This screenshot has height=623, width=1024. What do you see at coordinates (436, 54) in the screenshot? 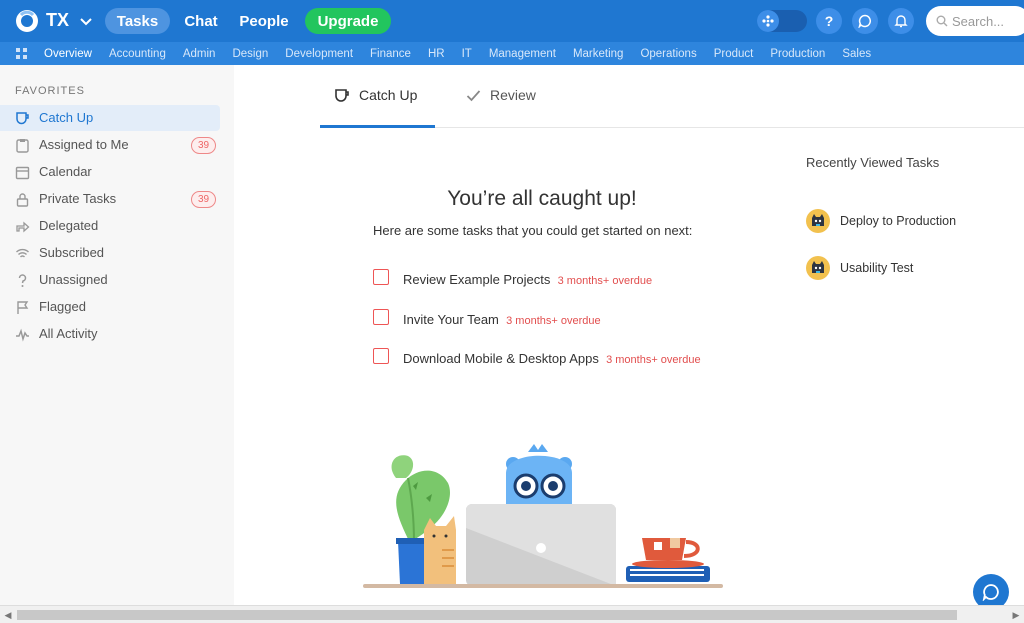
I see `subnav-item-hr: HR` at bounding box center [436, 54].